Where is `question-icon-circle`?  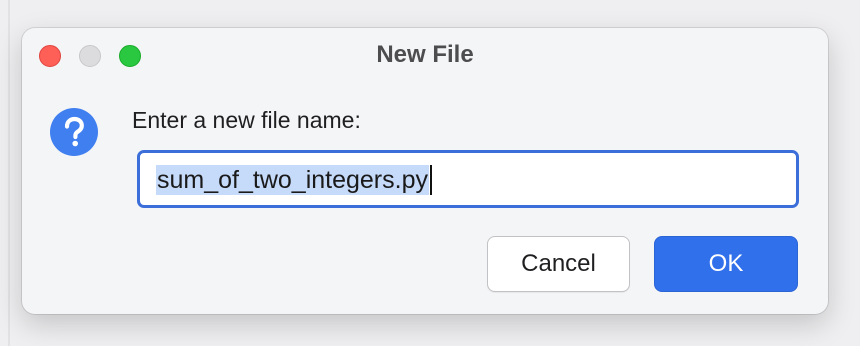
question-icon-circle is located at coordinates (74, 132).